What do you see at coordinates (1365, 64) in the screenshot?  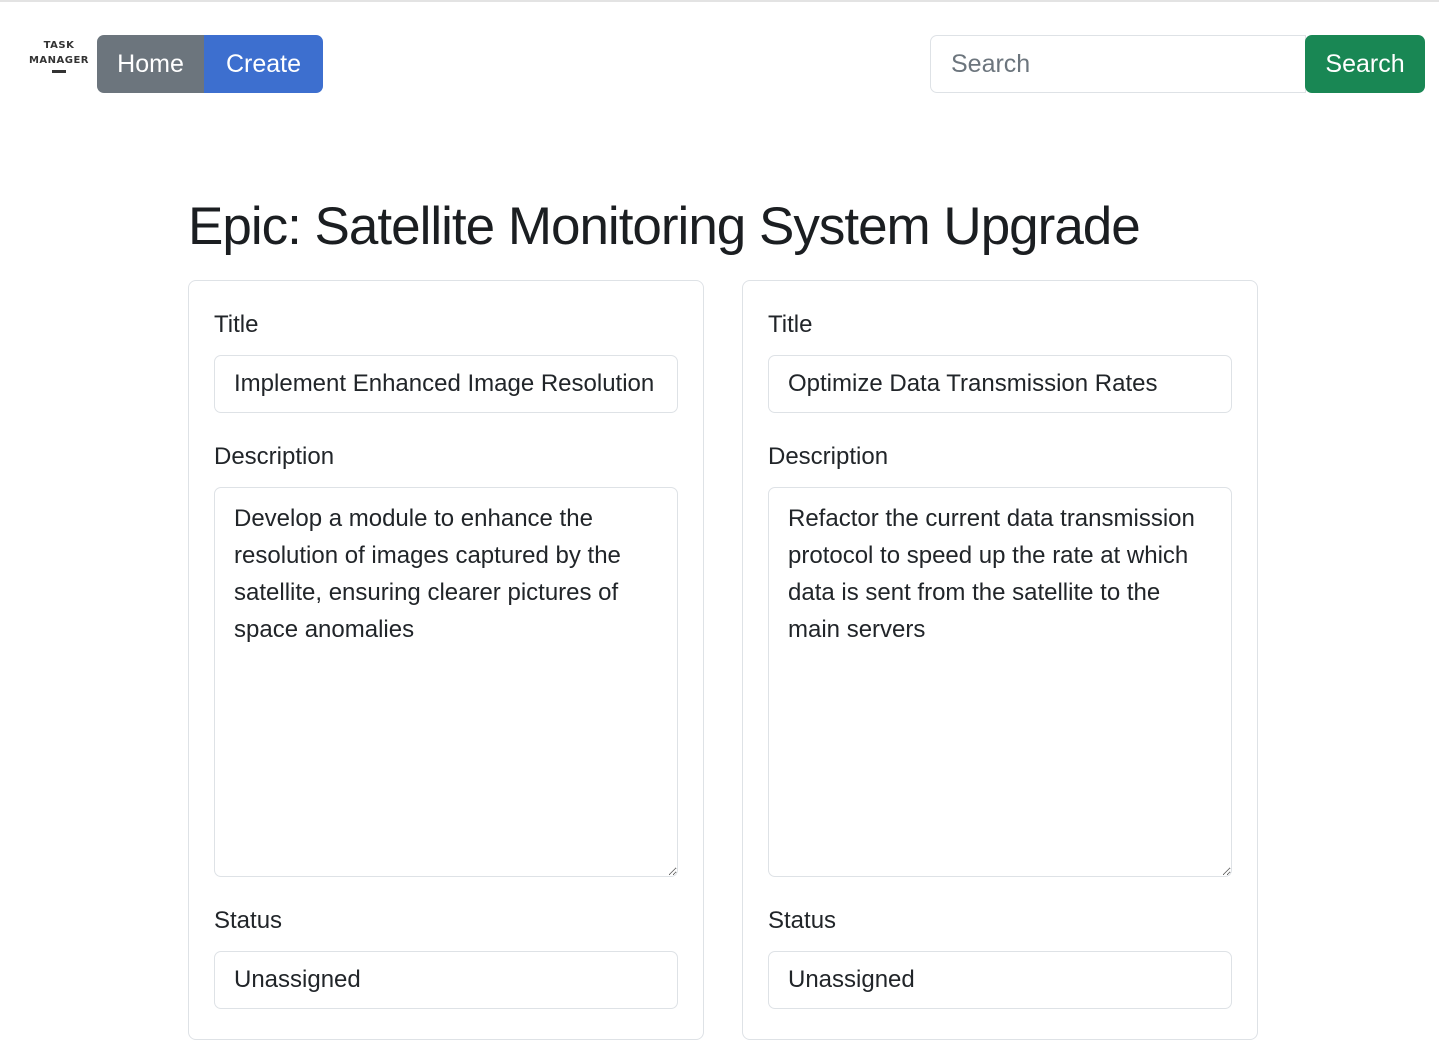 I see `search-button: Search` at bounding box center [1365, 64].